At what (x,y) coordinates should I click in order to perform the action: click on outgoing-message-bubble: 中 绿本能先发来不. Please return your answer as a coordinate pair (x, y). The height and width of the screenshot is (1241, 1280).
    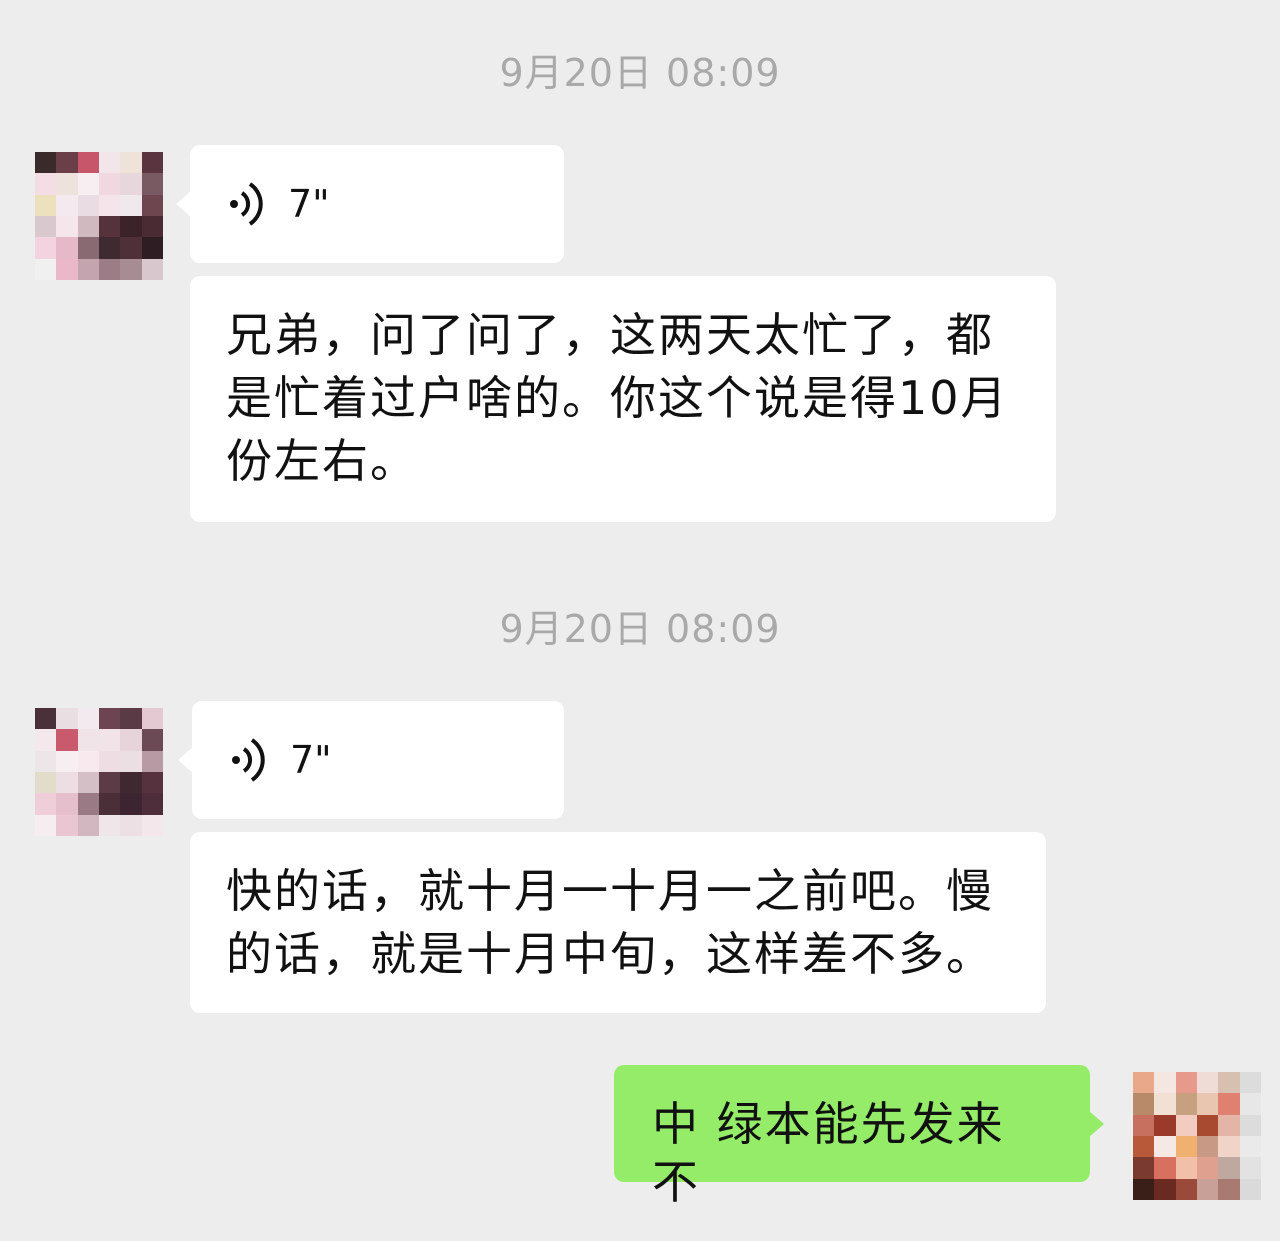
    Looking at the image, I should click on (859, 1137).